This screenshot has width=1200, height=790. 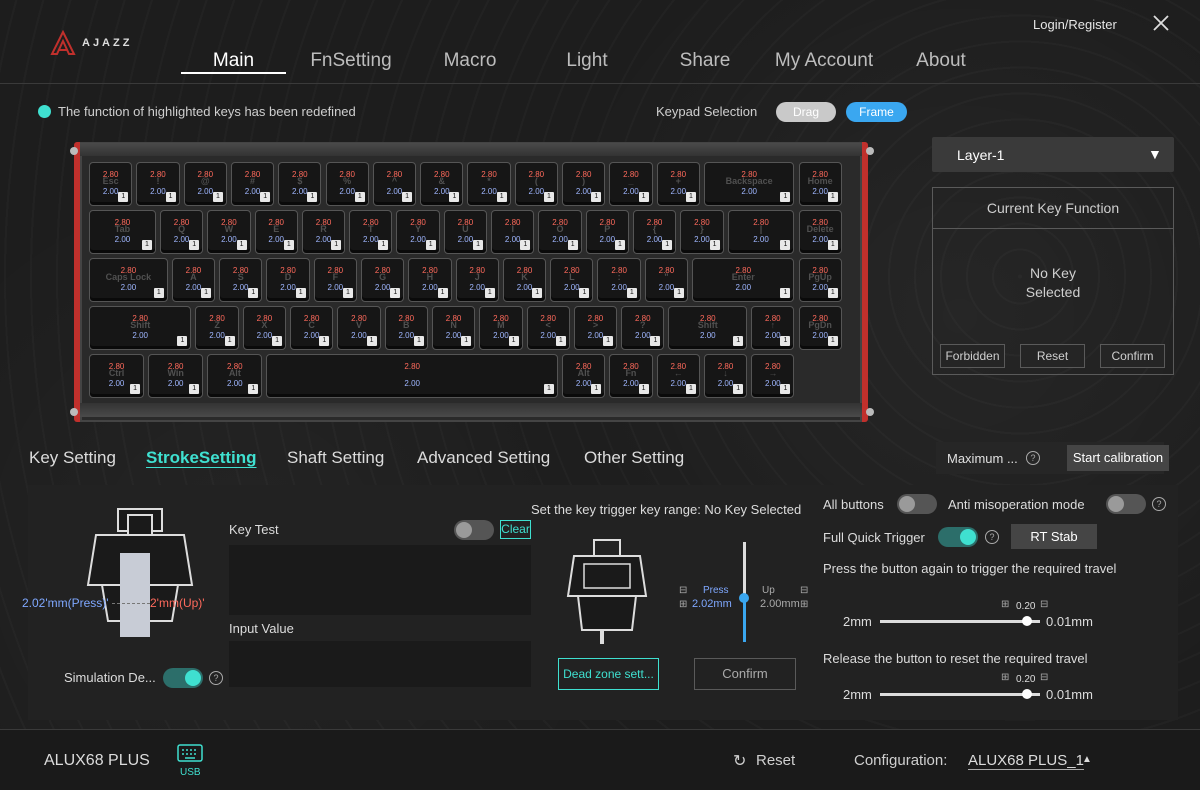 I want to click on reset-config-button: Reset, so click(x=775, y=760).